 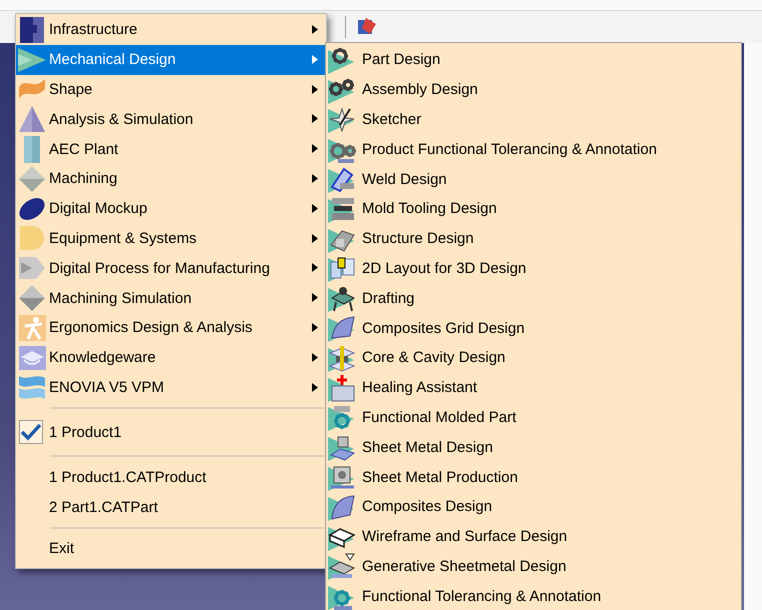 What do you see at coordinates (342, 566) in the screenshot?
I see `sheet-icon` at bounding box center [342, 566].